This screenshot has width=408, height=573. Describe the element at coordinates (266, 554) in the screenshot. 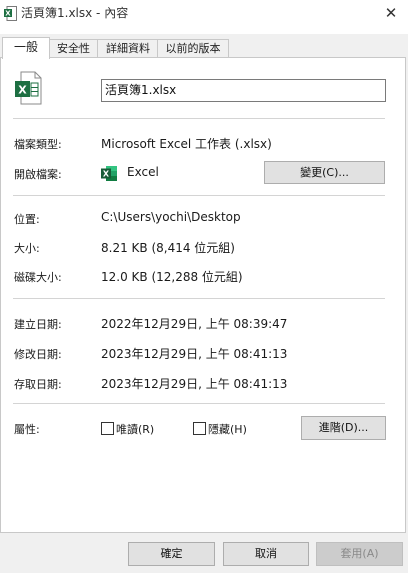

I see `cancel-button: 取消` at that location.